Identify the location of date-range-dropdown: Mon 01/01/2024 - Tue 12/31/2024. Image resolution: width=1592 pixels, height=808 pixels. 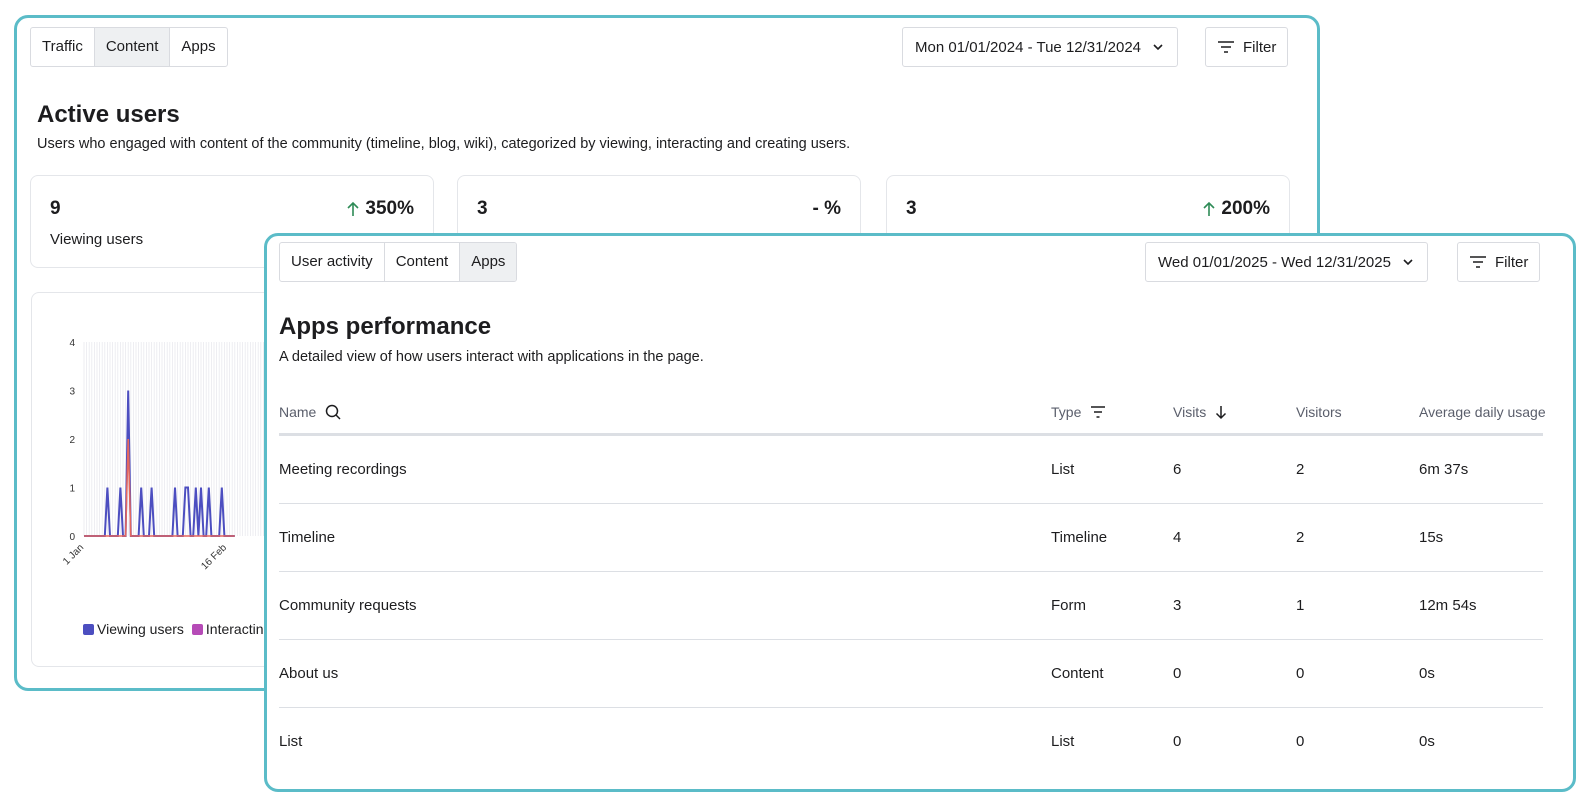
(1040, 47).